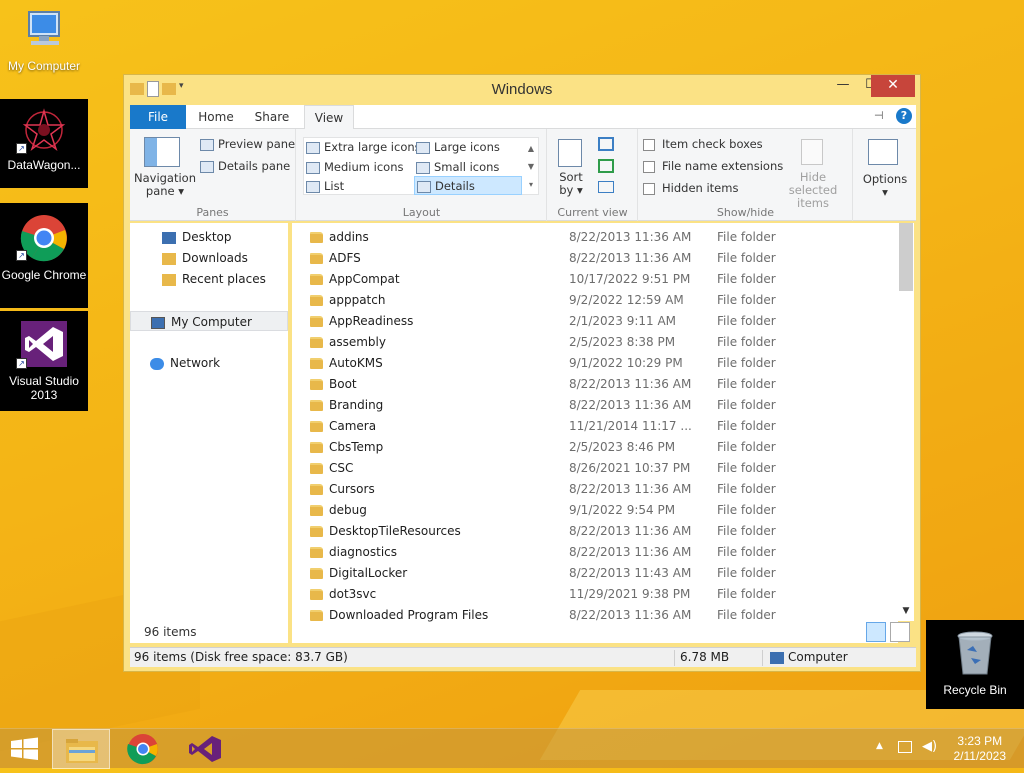 The image size is (1024, 773). What do you see at coordinates (606, 144) in the screenshot?
I see `group-by-icon` at bounding box center [606, 144].